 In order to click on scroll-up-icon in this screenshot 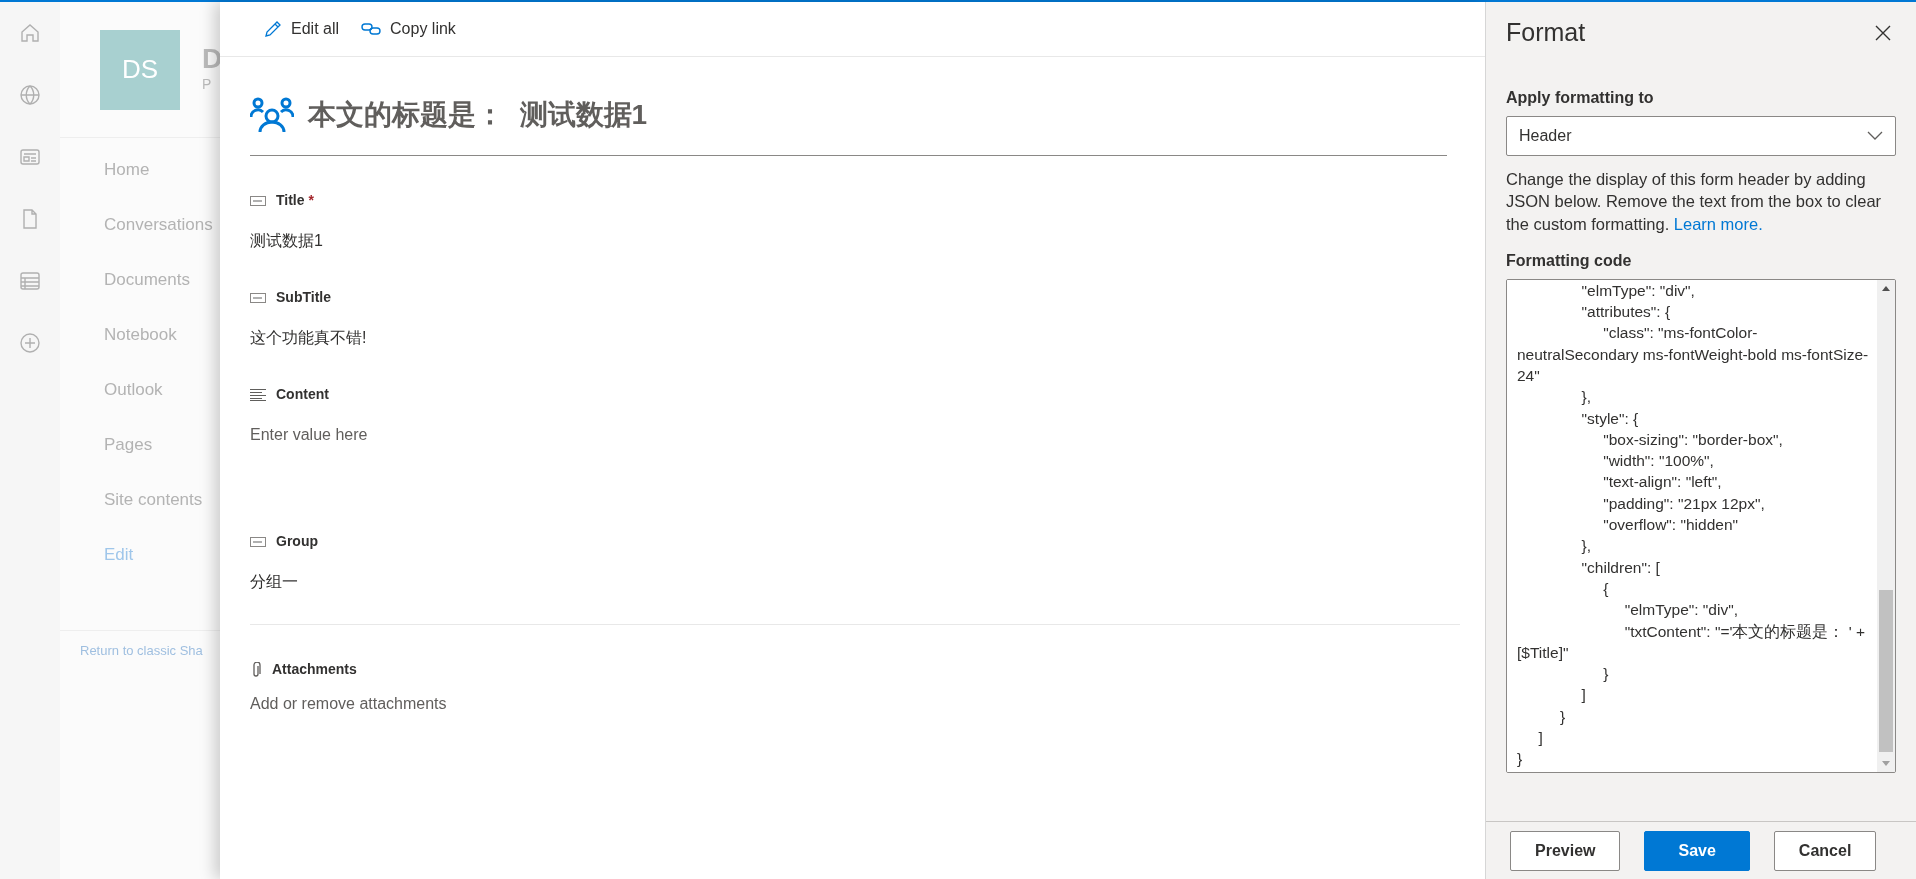, I will do `click(1886, 288)`.